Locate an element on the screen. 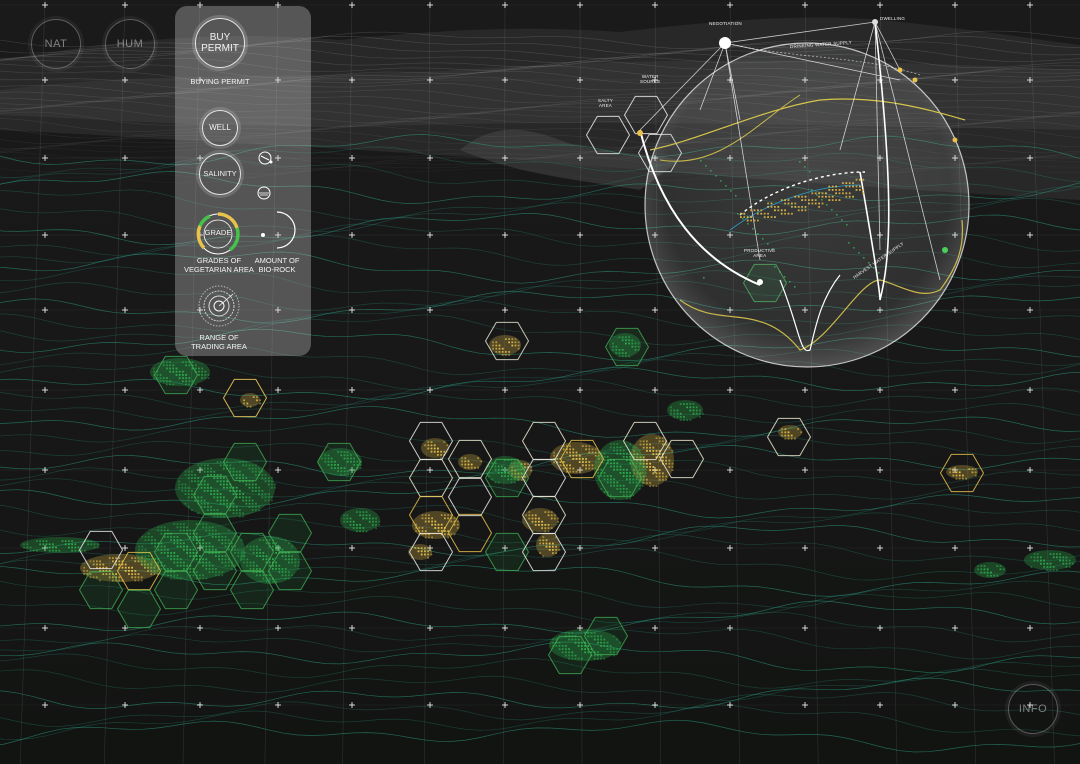 The width and height of the screenshot is (1080, 764). productive-area-label: PRODUCTIVE AREA is located at coordinates (760, 253).